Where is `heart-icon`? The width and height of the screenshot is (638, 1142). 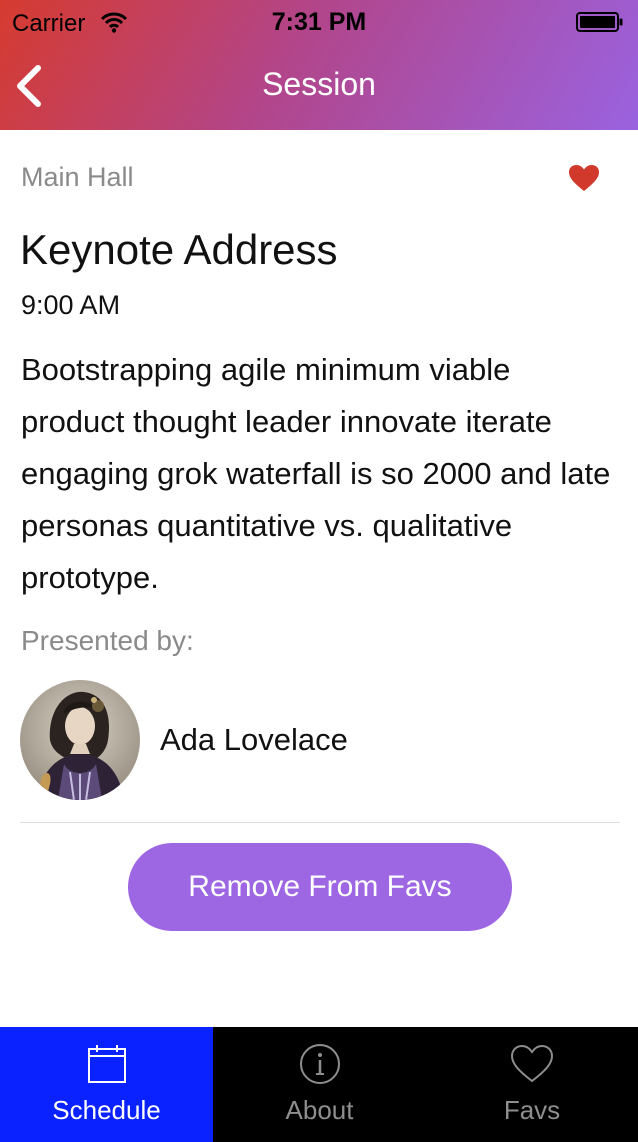
heart-icon is located at coordinates (532, 1063).